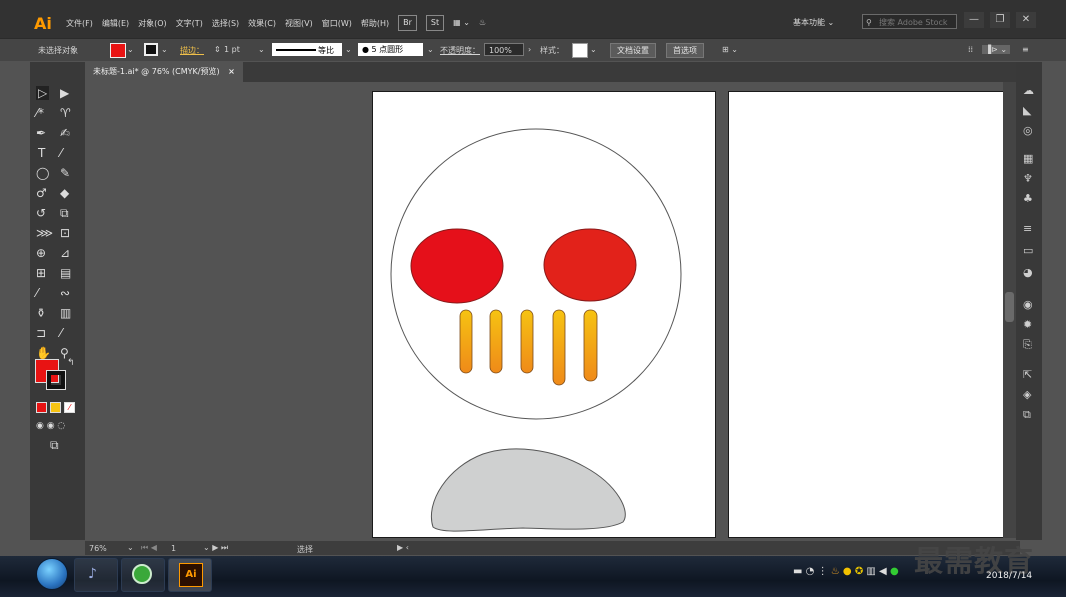  I want to click on graph-tool-icon: ▥, so click(65, 313).